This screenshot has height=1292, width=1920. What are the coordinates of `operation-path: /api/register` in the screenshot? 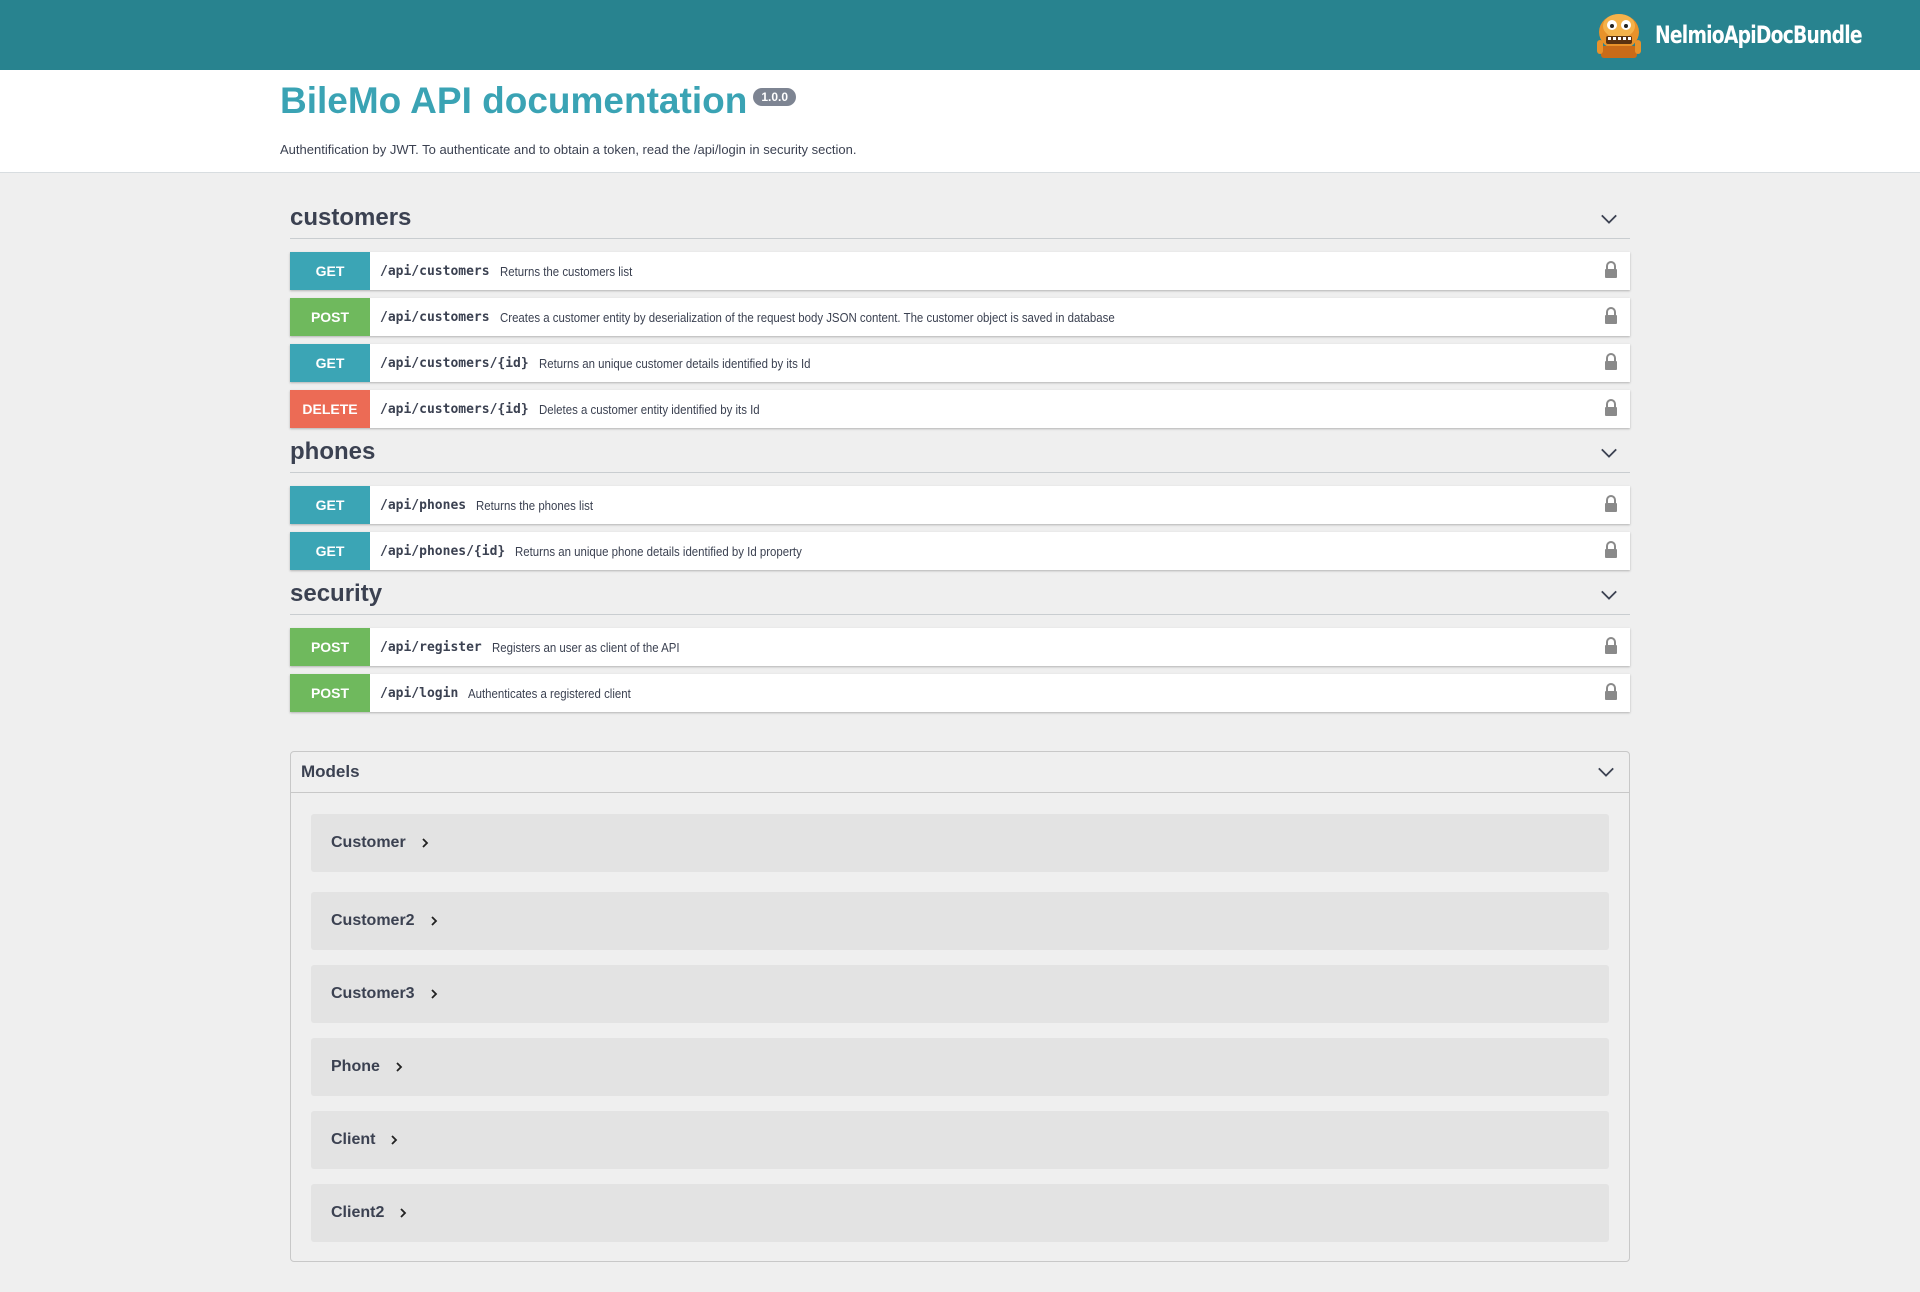 It's located at (431, 647).